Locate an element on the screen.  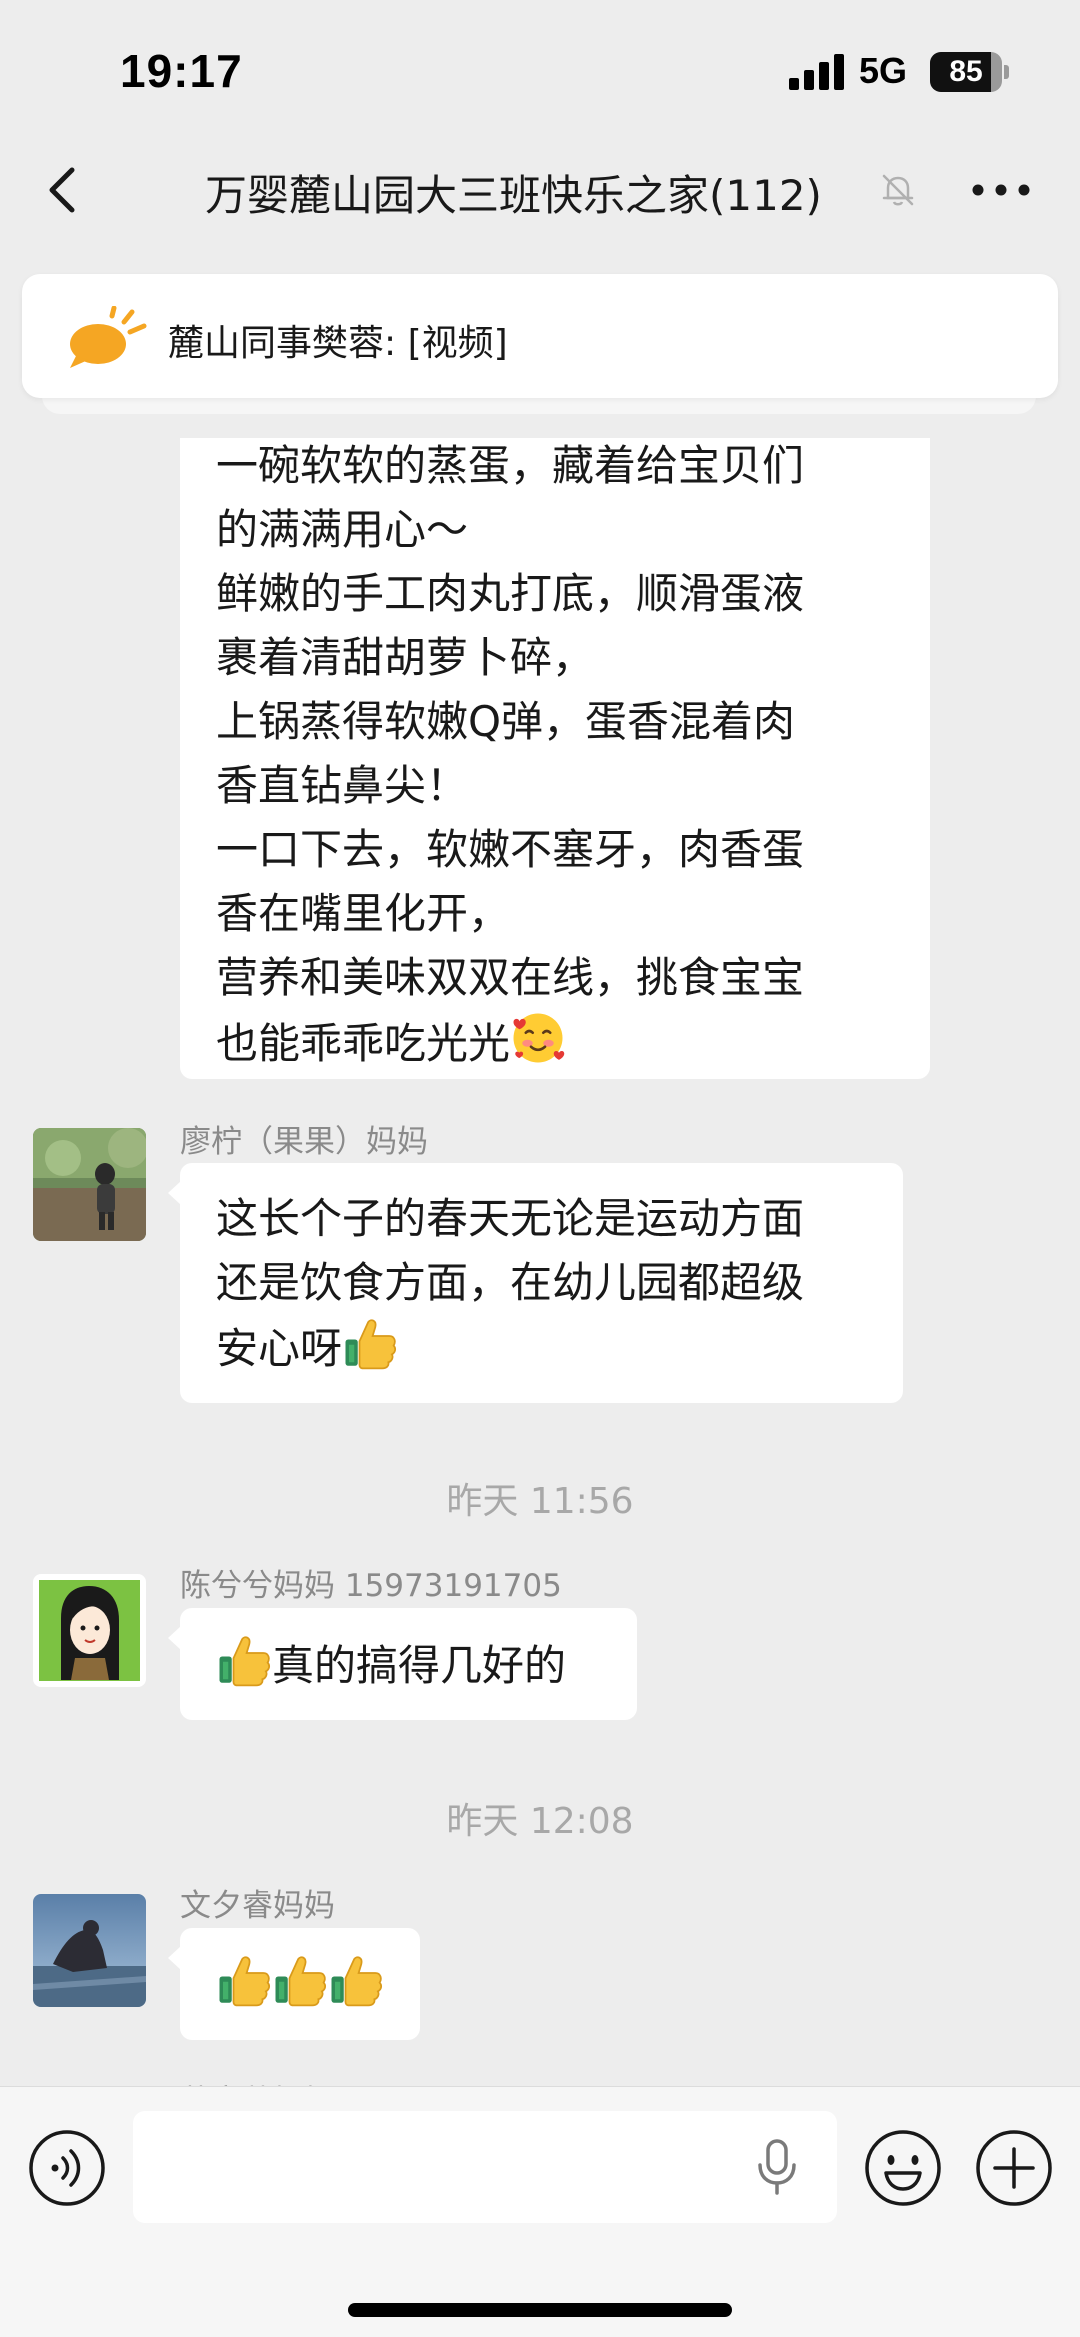
message-input is located at coordinates (485, 2167).